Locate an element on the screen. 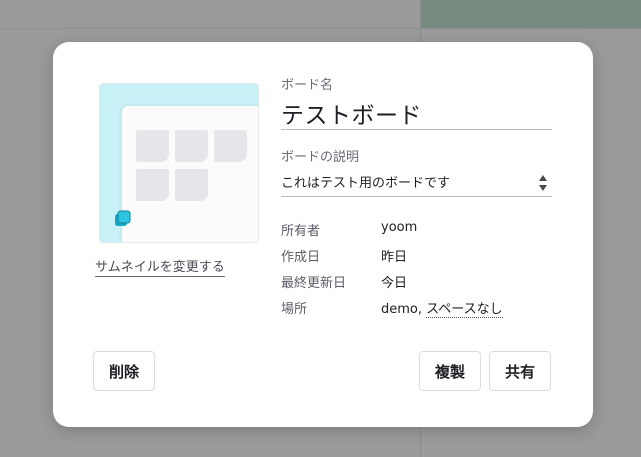  board-description-label: ボードの説明 is located at coordinates (320, 157).